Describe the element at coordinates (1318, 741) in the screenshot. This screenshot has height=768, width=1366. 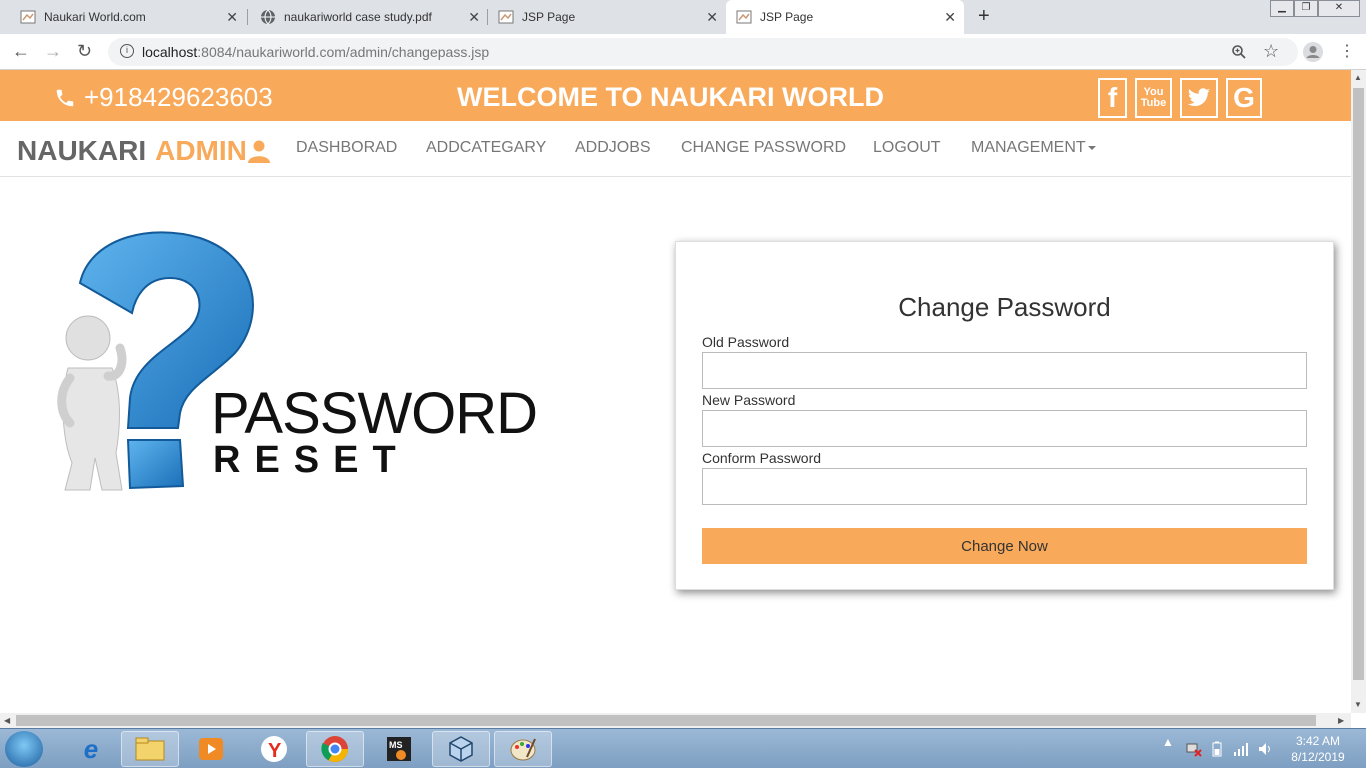
I see `clock-time: 3:42 AM` at that location.